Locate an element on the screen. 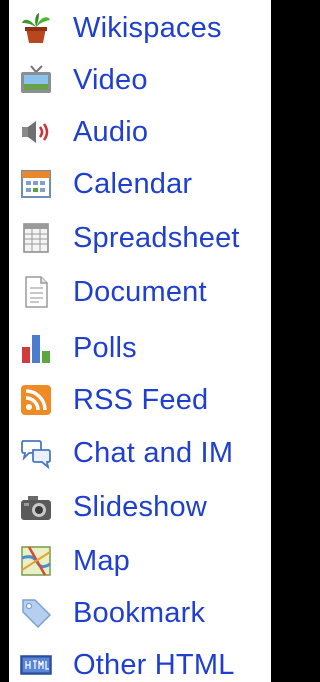  menu-item-label: Wikispaces is located at coordinates (147, 27).